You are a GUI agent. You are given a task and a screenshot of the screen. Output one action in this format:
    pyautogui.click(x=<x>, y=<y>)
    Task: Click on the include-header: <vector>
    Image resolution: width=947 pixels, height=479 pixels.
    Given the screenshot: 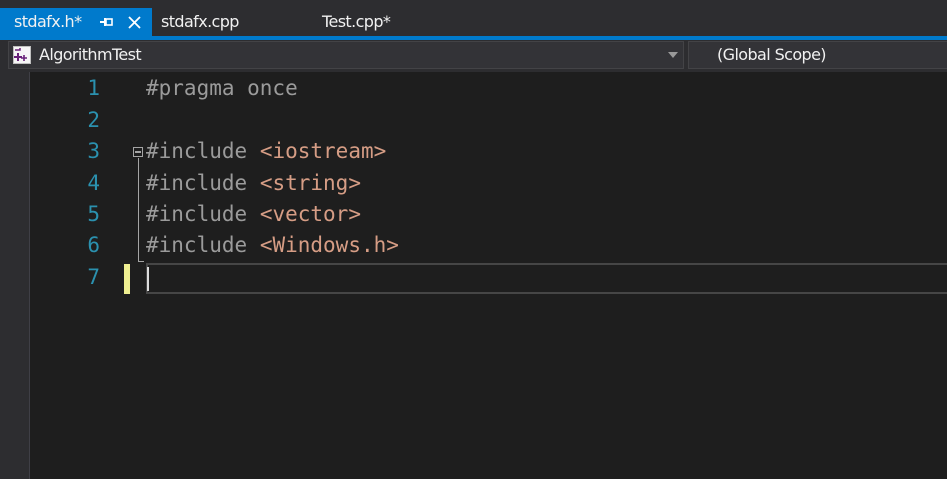 What is the action you would take?
    pyautogui.click(x=310, y=214)
    